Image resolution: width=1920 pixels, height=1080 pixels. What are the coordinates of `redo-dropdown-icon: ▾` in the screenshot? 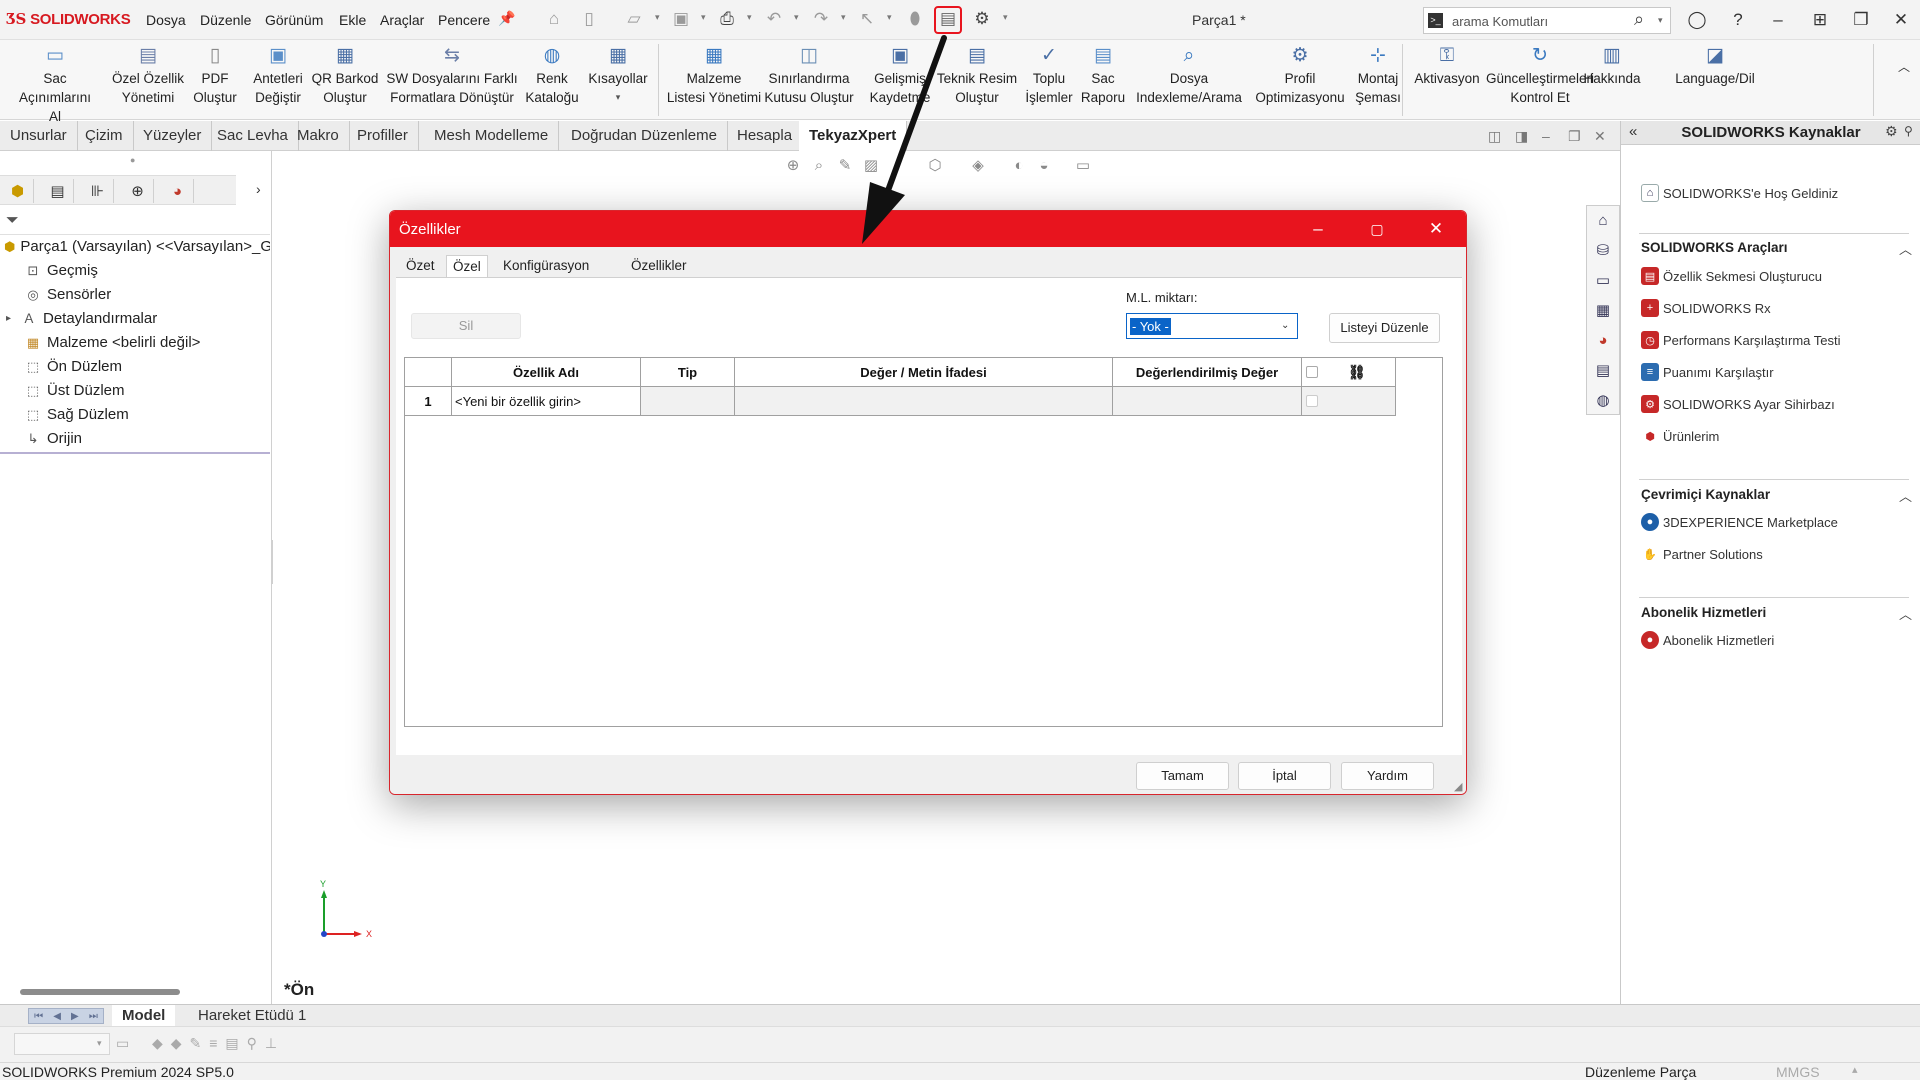 It's located at (843, 17).